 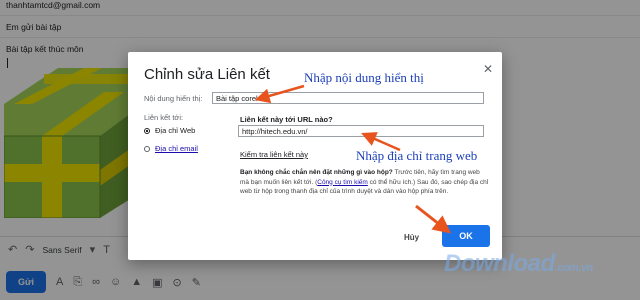 I want to click on radio-web-address: Địa chỉ Web, so click(x=169, y=130).